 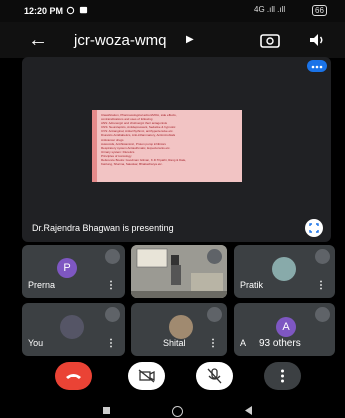 I want to click on system-nav-bar, so click(x=172, y=409).